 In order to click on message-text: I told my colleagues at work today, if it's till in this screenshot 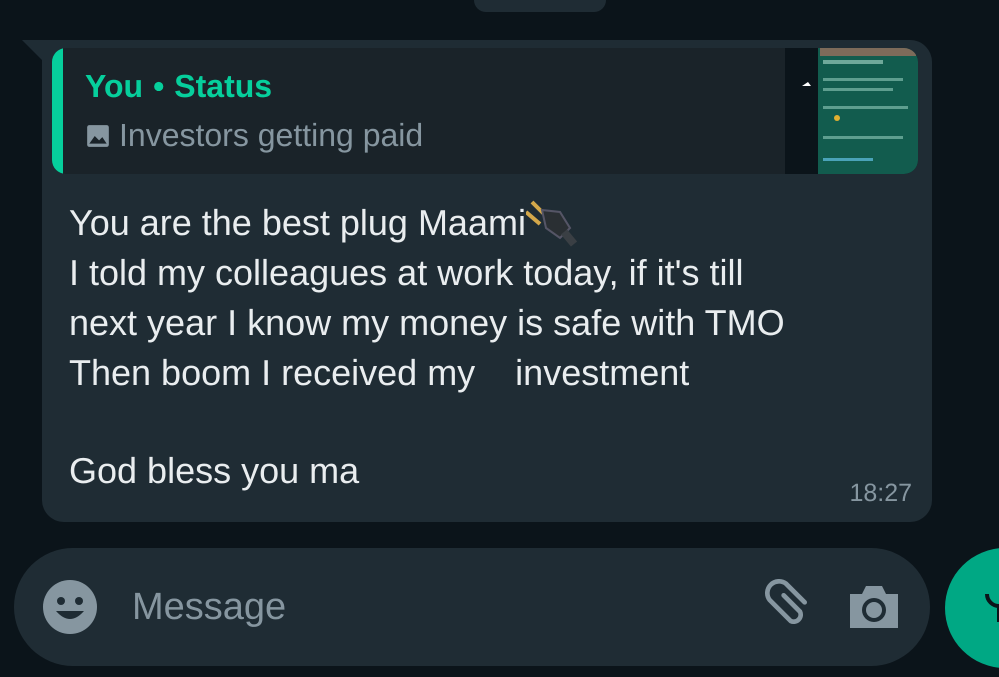, I will do `click(406, 273)`.